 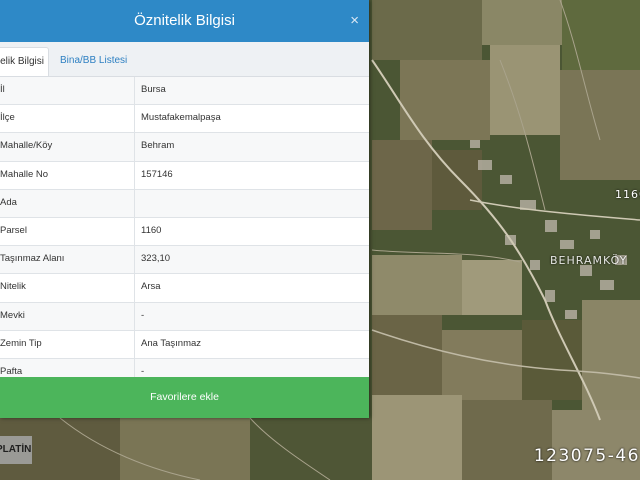 What do you see at coordinates (26, 146) in the screenshot?
I see `row-label: Mahalle/Köy` at bounding box center [26, 146].